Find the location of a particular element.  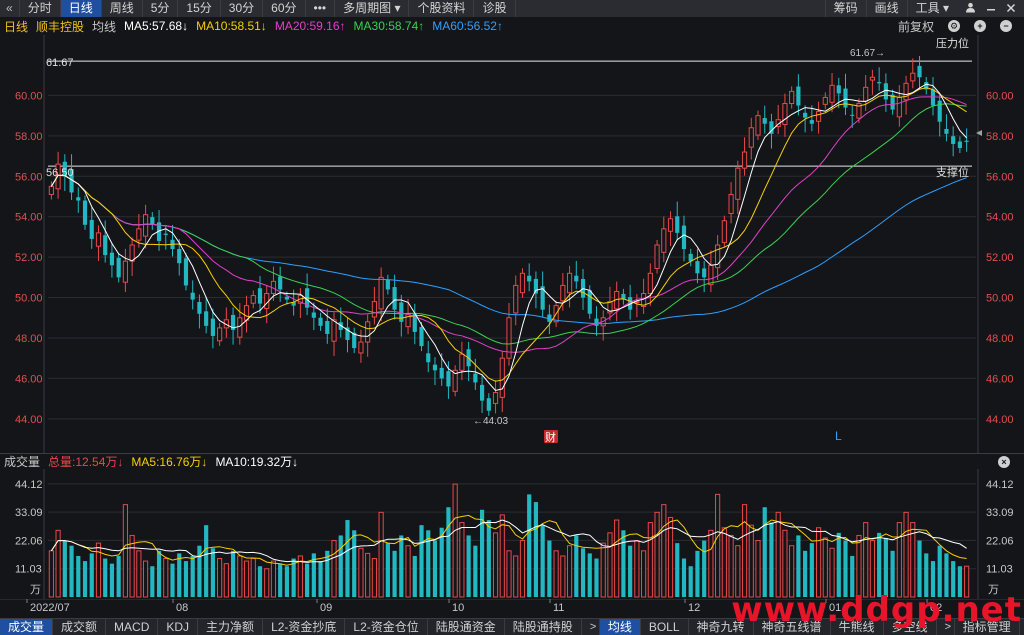

tab-weekly: 周线 is located at coordinates (122, 8).